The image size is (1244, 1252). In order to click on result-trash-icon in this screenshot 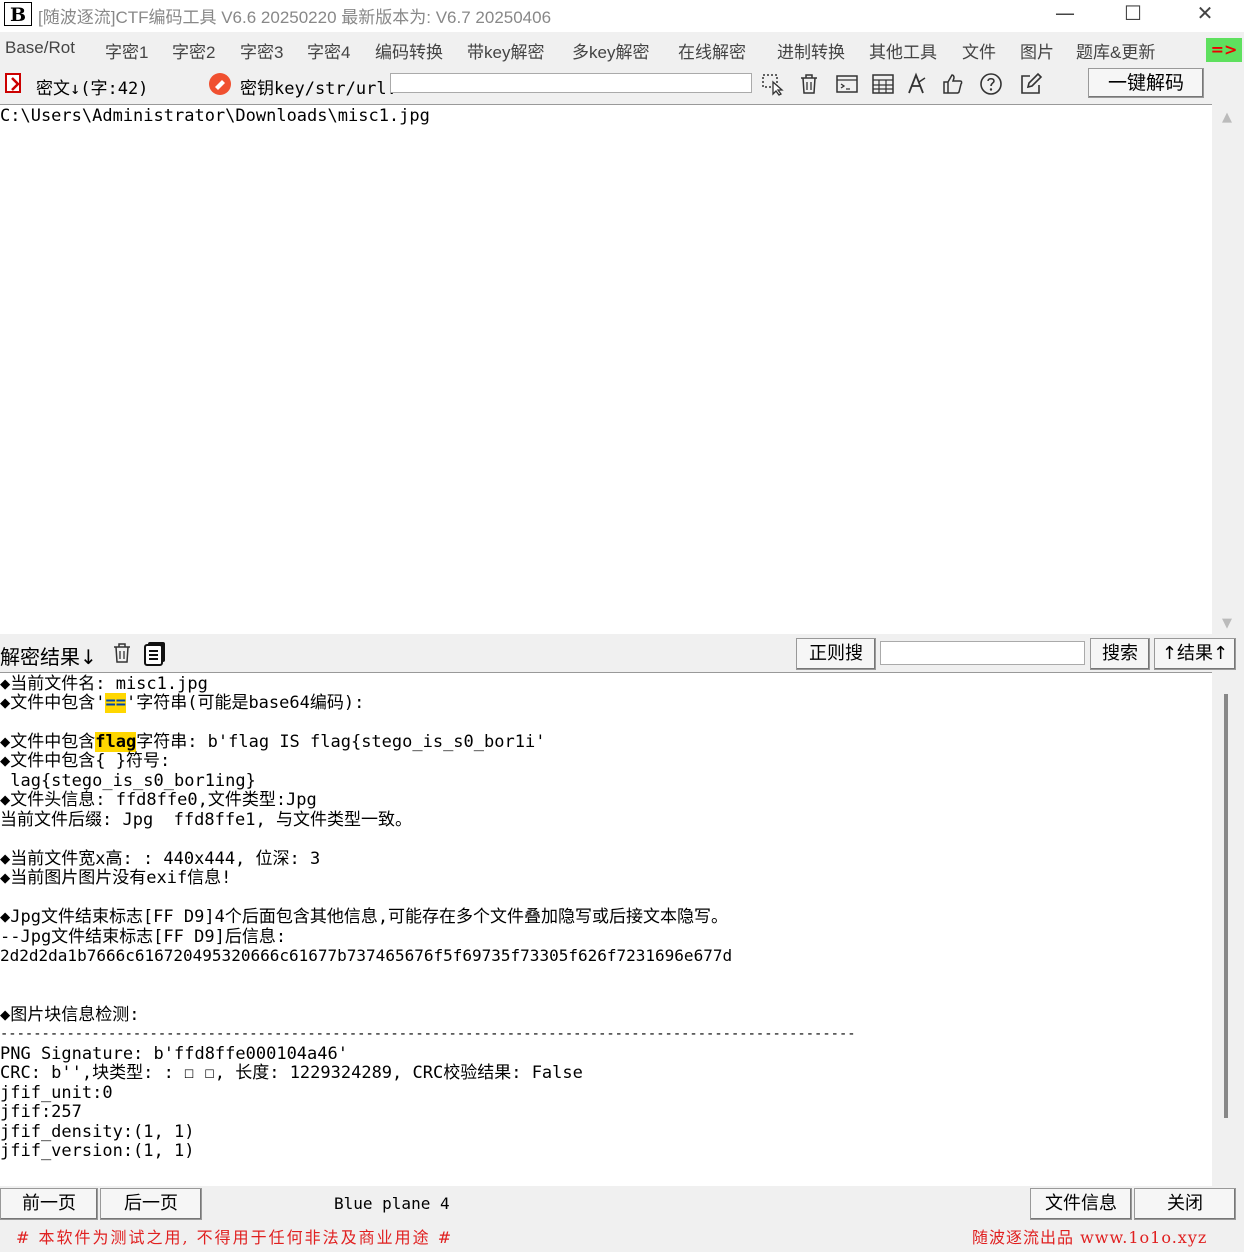, I will do `click(122, 653)`.